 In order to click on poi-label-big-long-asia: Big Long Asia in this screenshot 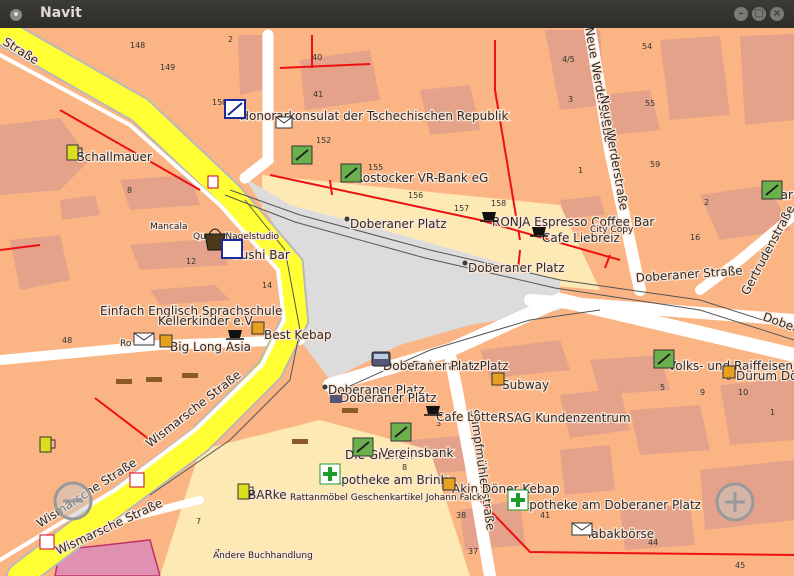, I will do `click(210, 347)`.